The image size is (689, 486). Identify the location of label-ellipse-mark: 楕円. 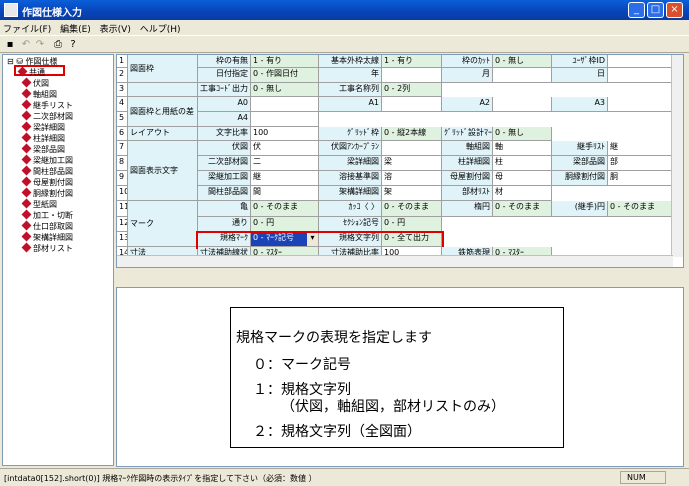
(467, 209).